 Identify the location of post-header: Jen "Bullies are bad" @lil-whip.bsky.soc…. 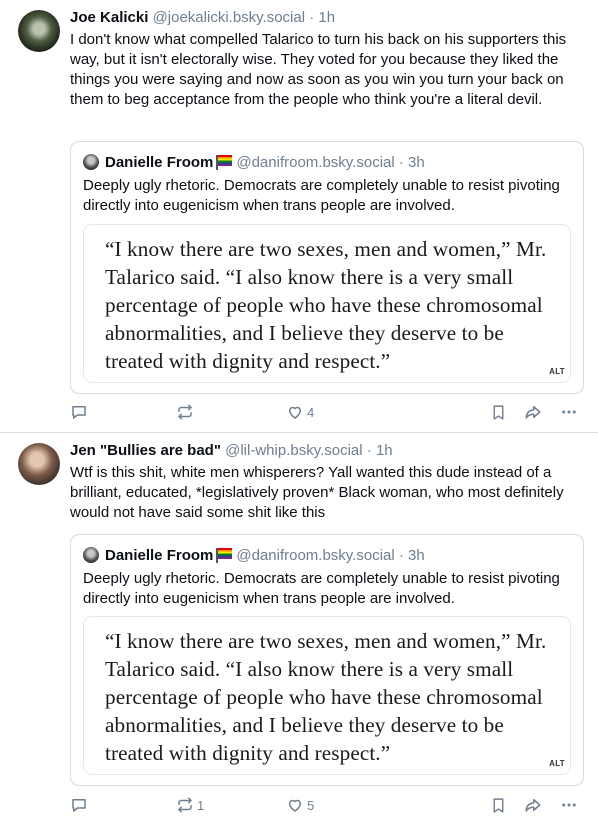
(327, 451).